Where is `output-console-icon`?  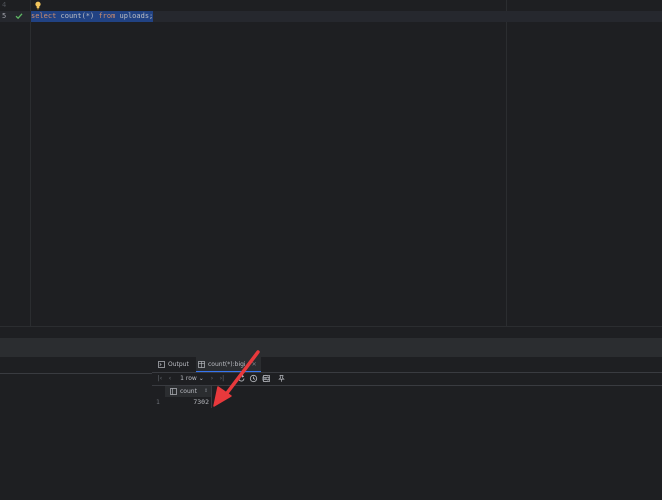 output-console-icon is located at coordinates (161, 364).